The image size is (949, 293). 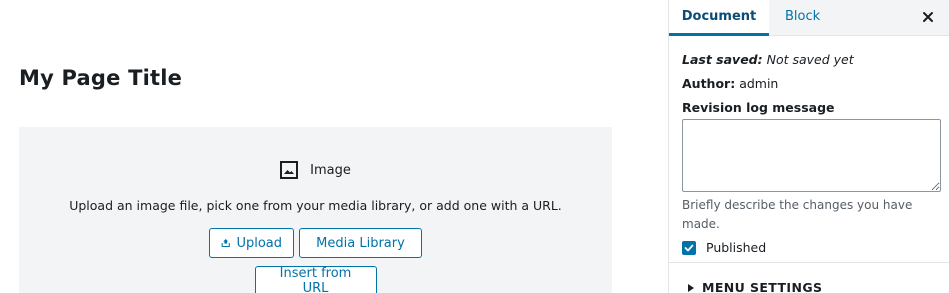 I want to click on image-block-header: Image, so click(x=315, y=170).